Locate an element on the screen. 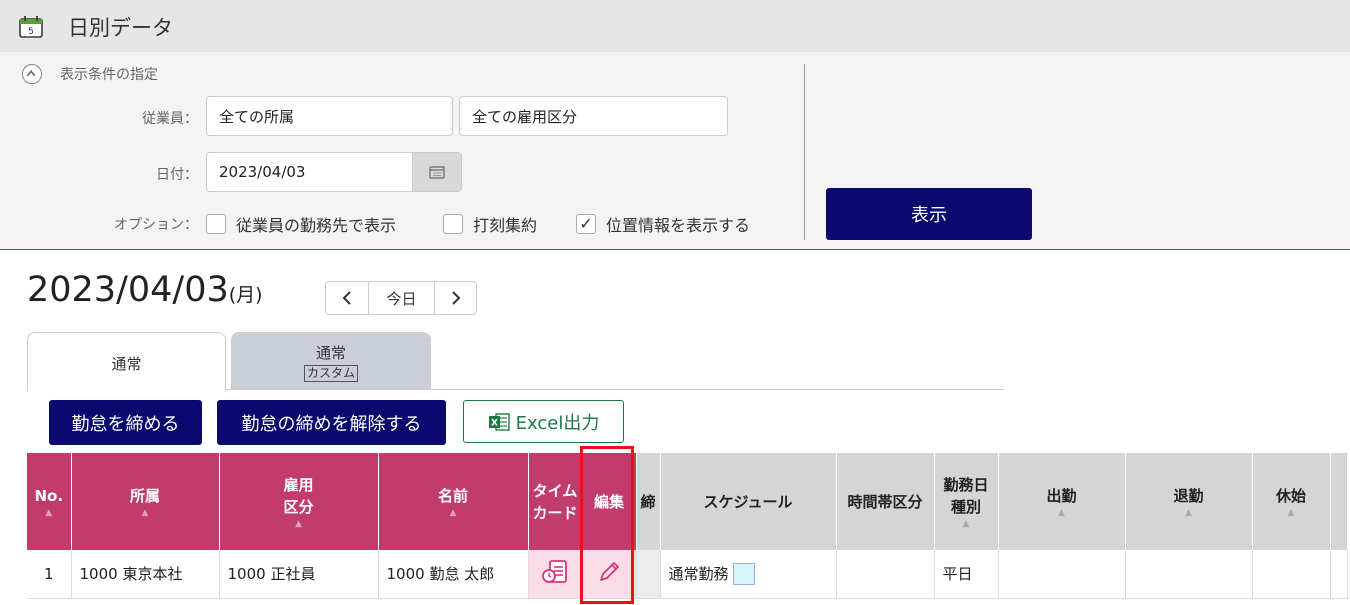 The height and width of the screenshot is (605, 1350). timecard-icon is located at coordinates (555, 572).